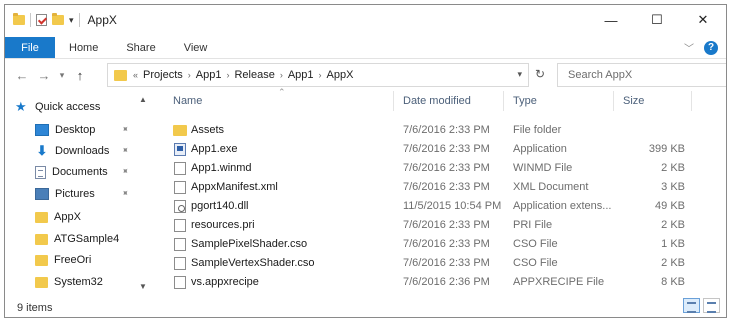 Image resolution: width=732 pixels, height=322 pixels. What do you see at coordinates (135, 75) in the screenshot?
I see `breadcrumb-overflow: «` at bounding box center [135, 75].